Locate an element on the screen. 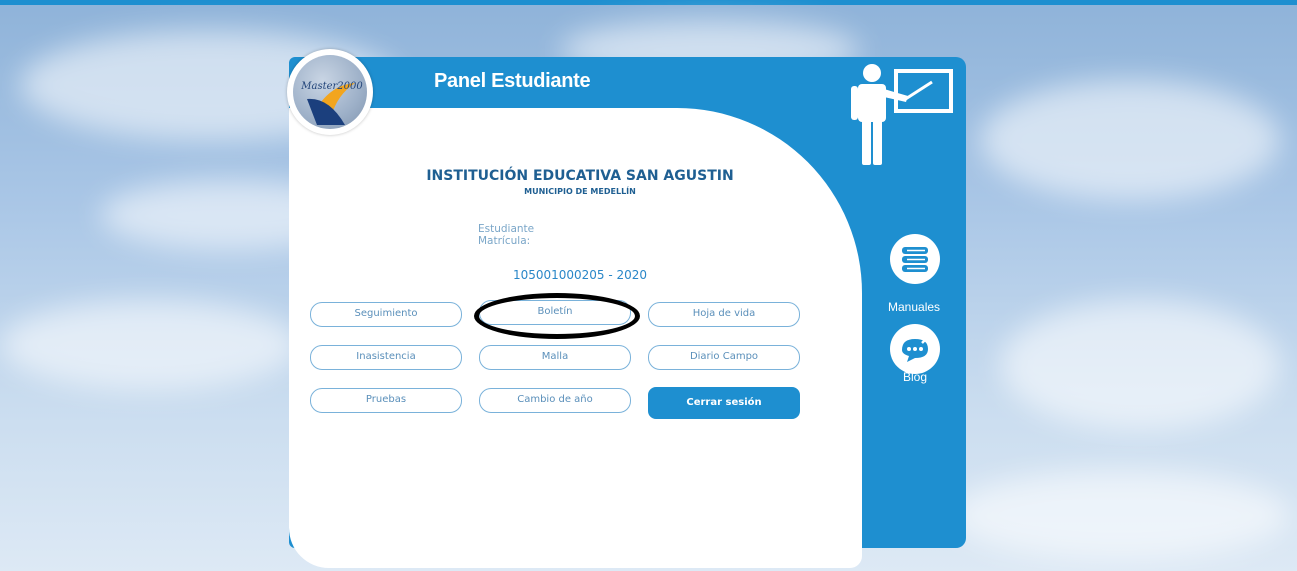 Image resolution: width=1297 pixels, height=571 pixels. seguimiento-button: Seguimiento is located at coordinates (386, 314).